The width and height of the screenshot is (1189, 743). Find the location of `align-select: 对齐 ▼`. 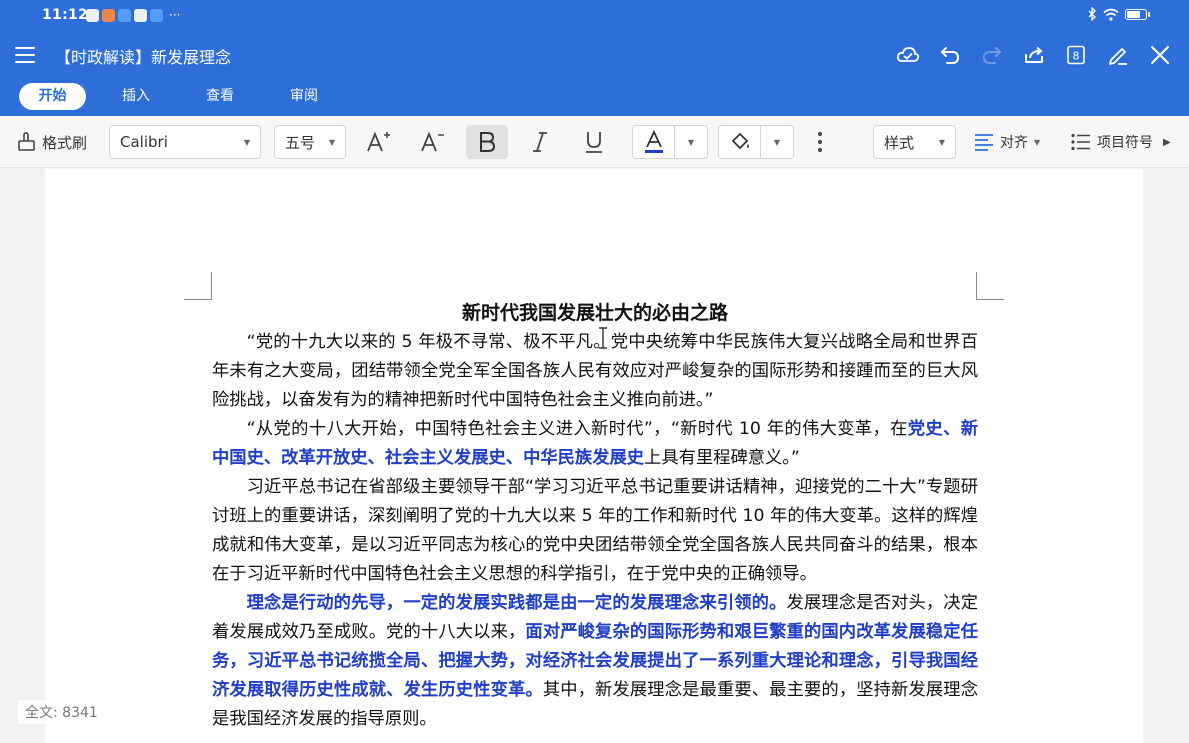

align-select: 对齐 ▼ is located at coordinates (1007, 142).